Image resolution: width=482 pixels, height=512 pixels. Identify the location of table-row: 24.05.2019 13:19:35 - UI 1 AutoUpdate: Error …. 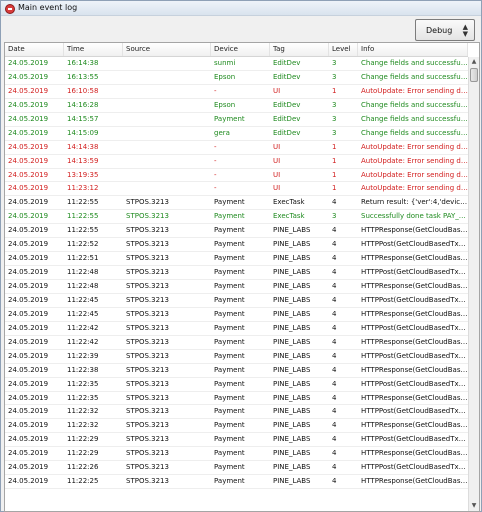
(236, 176).